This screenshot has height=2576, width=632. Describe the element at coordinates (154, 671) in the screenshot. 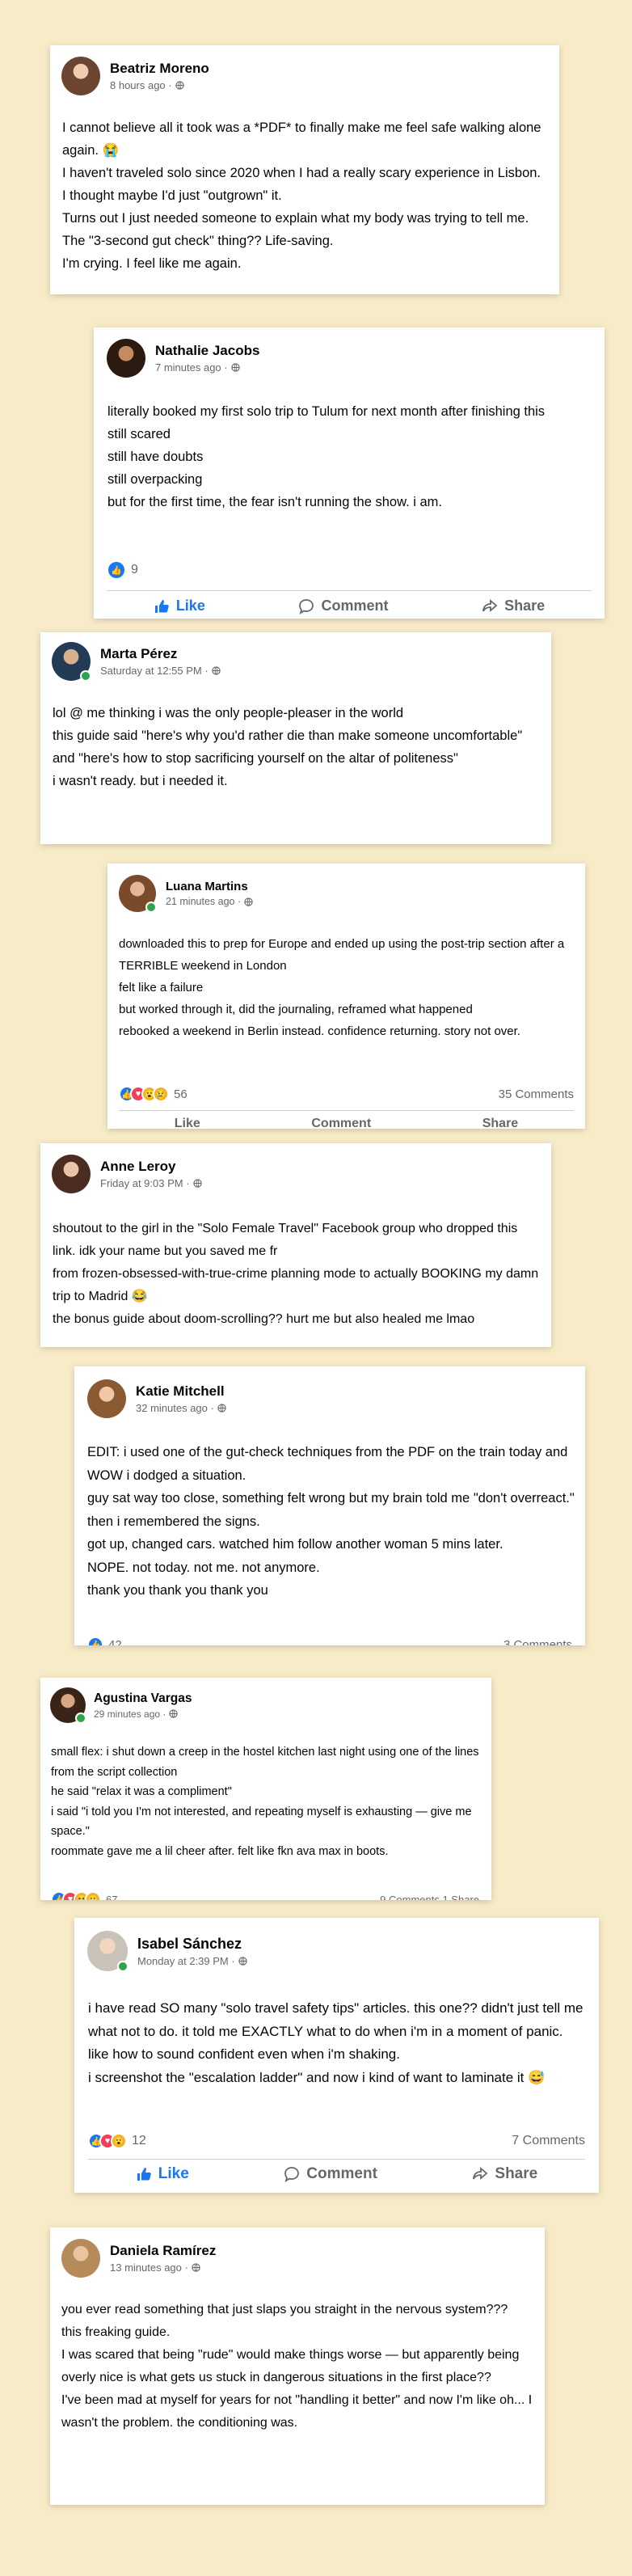

I see `post-time: Saturday at 12:55 PM ·` at that location.